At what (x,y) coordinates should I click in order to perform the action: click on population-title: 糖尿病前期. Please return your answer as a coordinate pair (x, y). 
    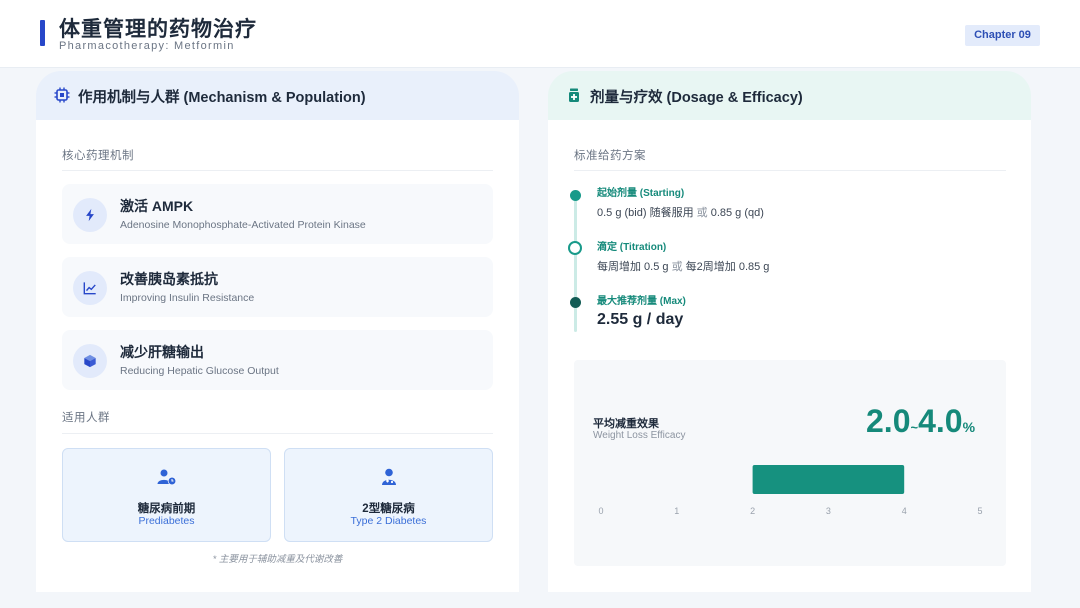
    Looking at the image, I should click on (166, 509).